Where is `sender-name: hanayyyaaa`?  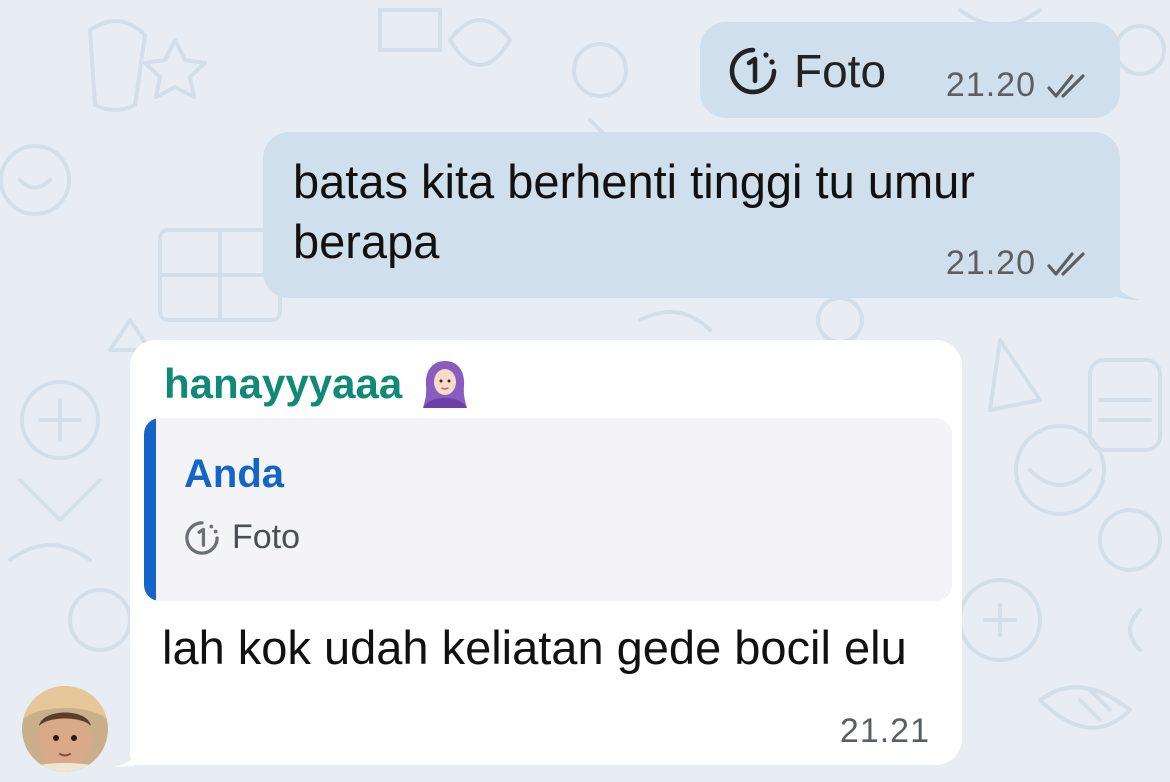 sender-name: hanayyyaaa is located at coordinates (283, 384).